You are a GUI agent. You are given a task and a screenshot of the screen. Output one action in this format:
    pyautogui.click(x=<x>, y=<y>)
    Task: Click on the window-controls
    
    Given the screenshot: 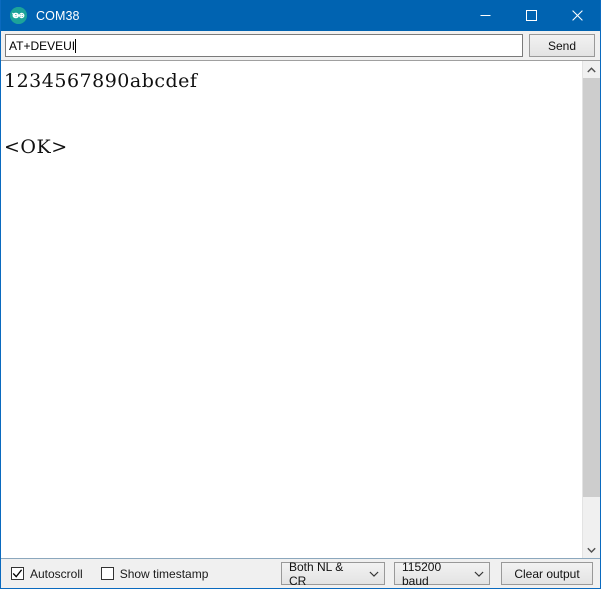 What is the action you would take?
    pyautogui.click(x=531, y=15)
    